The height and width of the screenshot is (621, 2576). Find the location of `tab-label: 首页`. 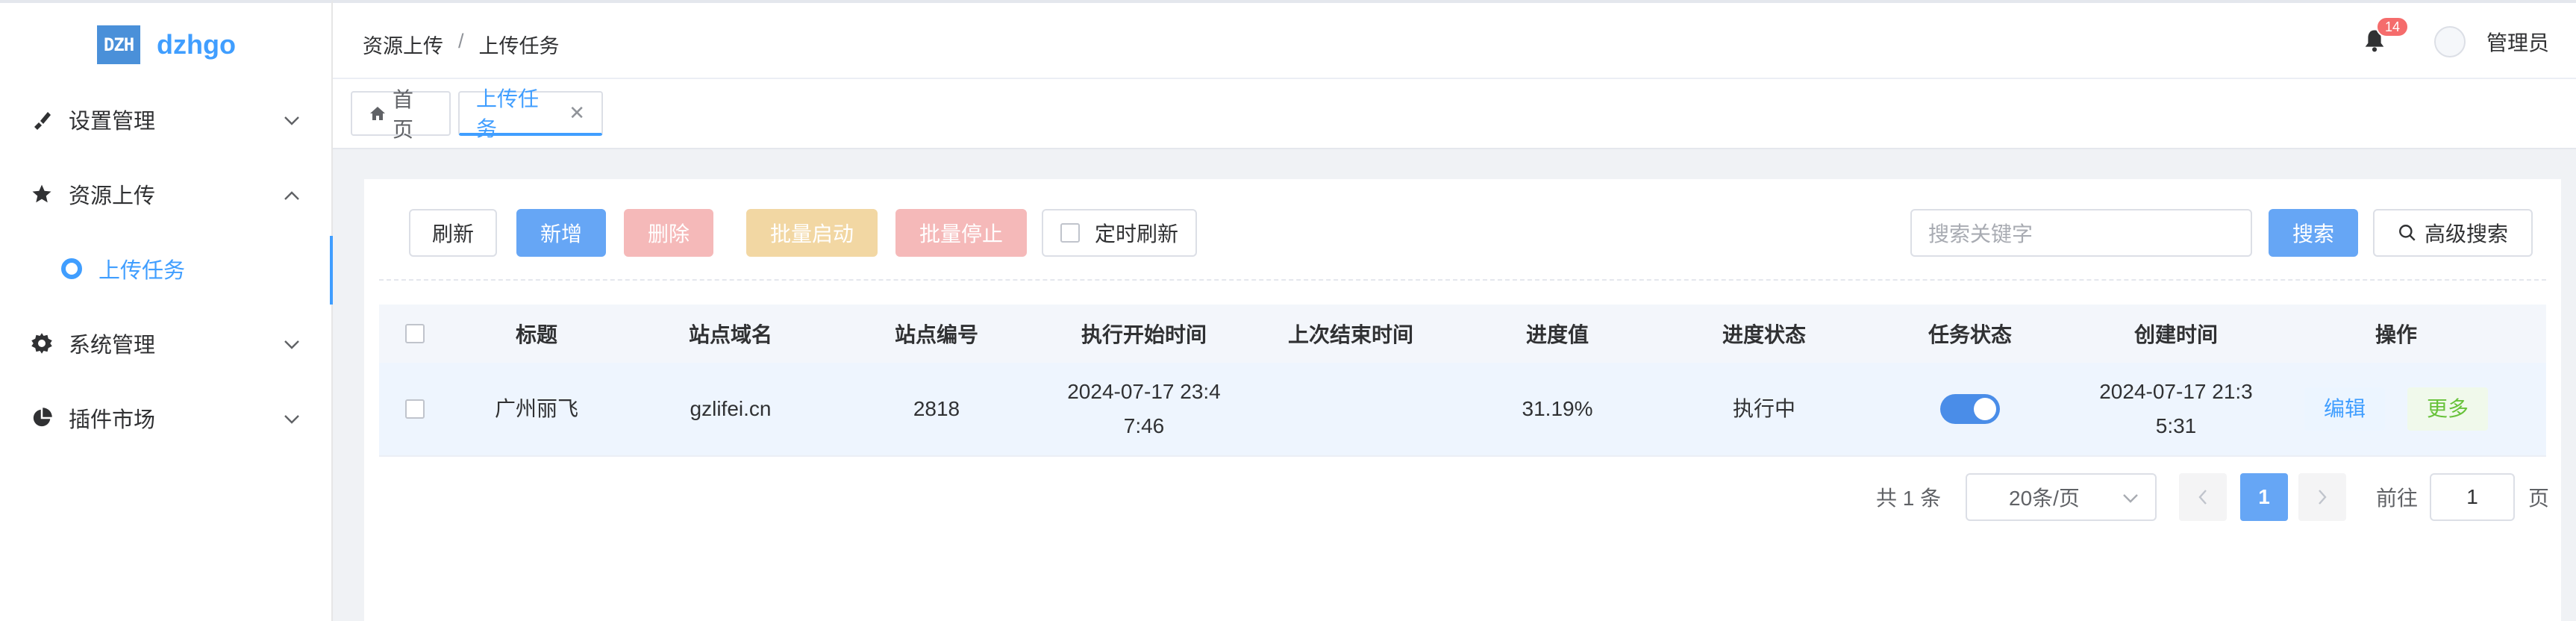

tab-label: 首页 is located at coordinates (403, 114).